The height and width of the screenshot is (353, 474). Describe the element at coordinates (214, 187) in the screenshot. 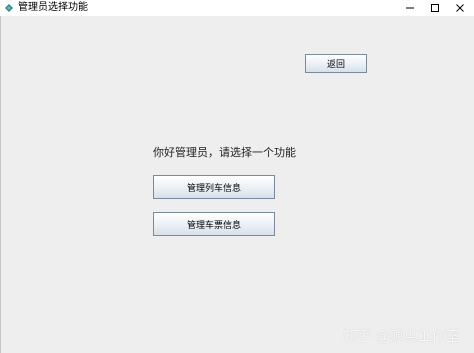

I see `manage-train-button: 管理列车信息` at that location.